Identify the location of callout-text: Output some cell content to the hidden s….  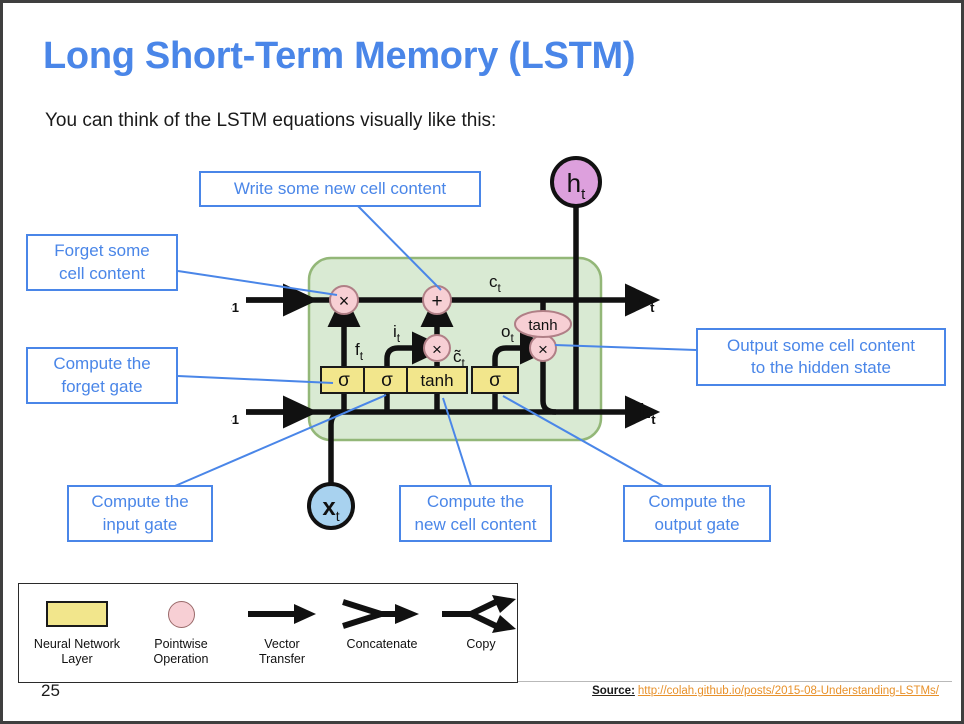
(821, 356).